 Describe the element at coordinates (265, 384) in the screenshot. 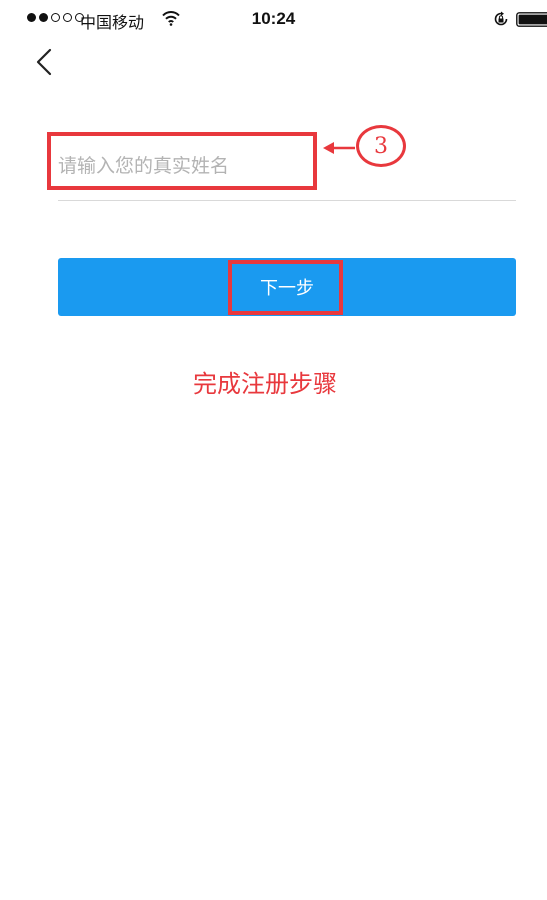

I see `annotation-caption: 完成注册步骤` at that location.